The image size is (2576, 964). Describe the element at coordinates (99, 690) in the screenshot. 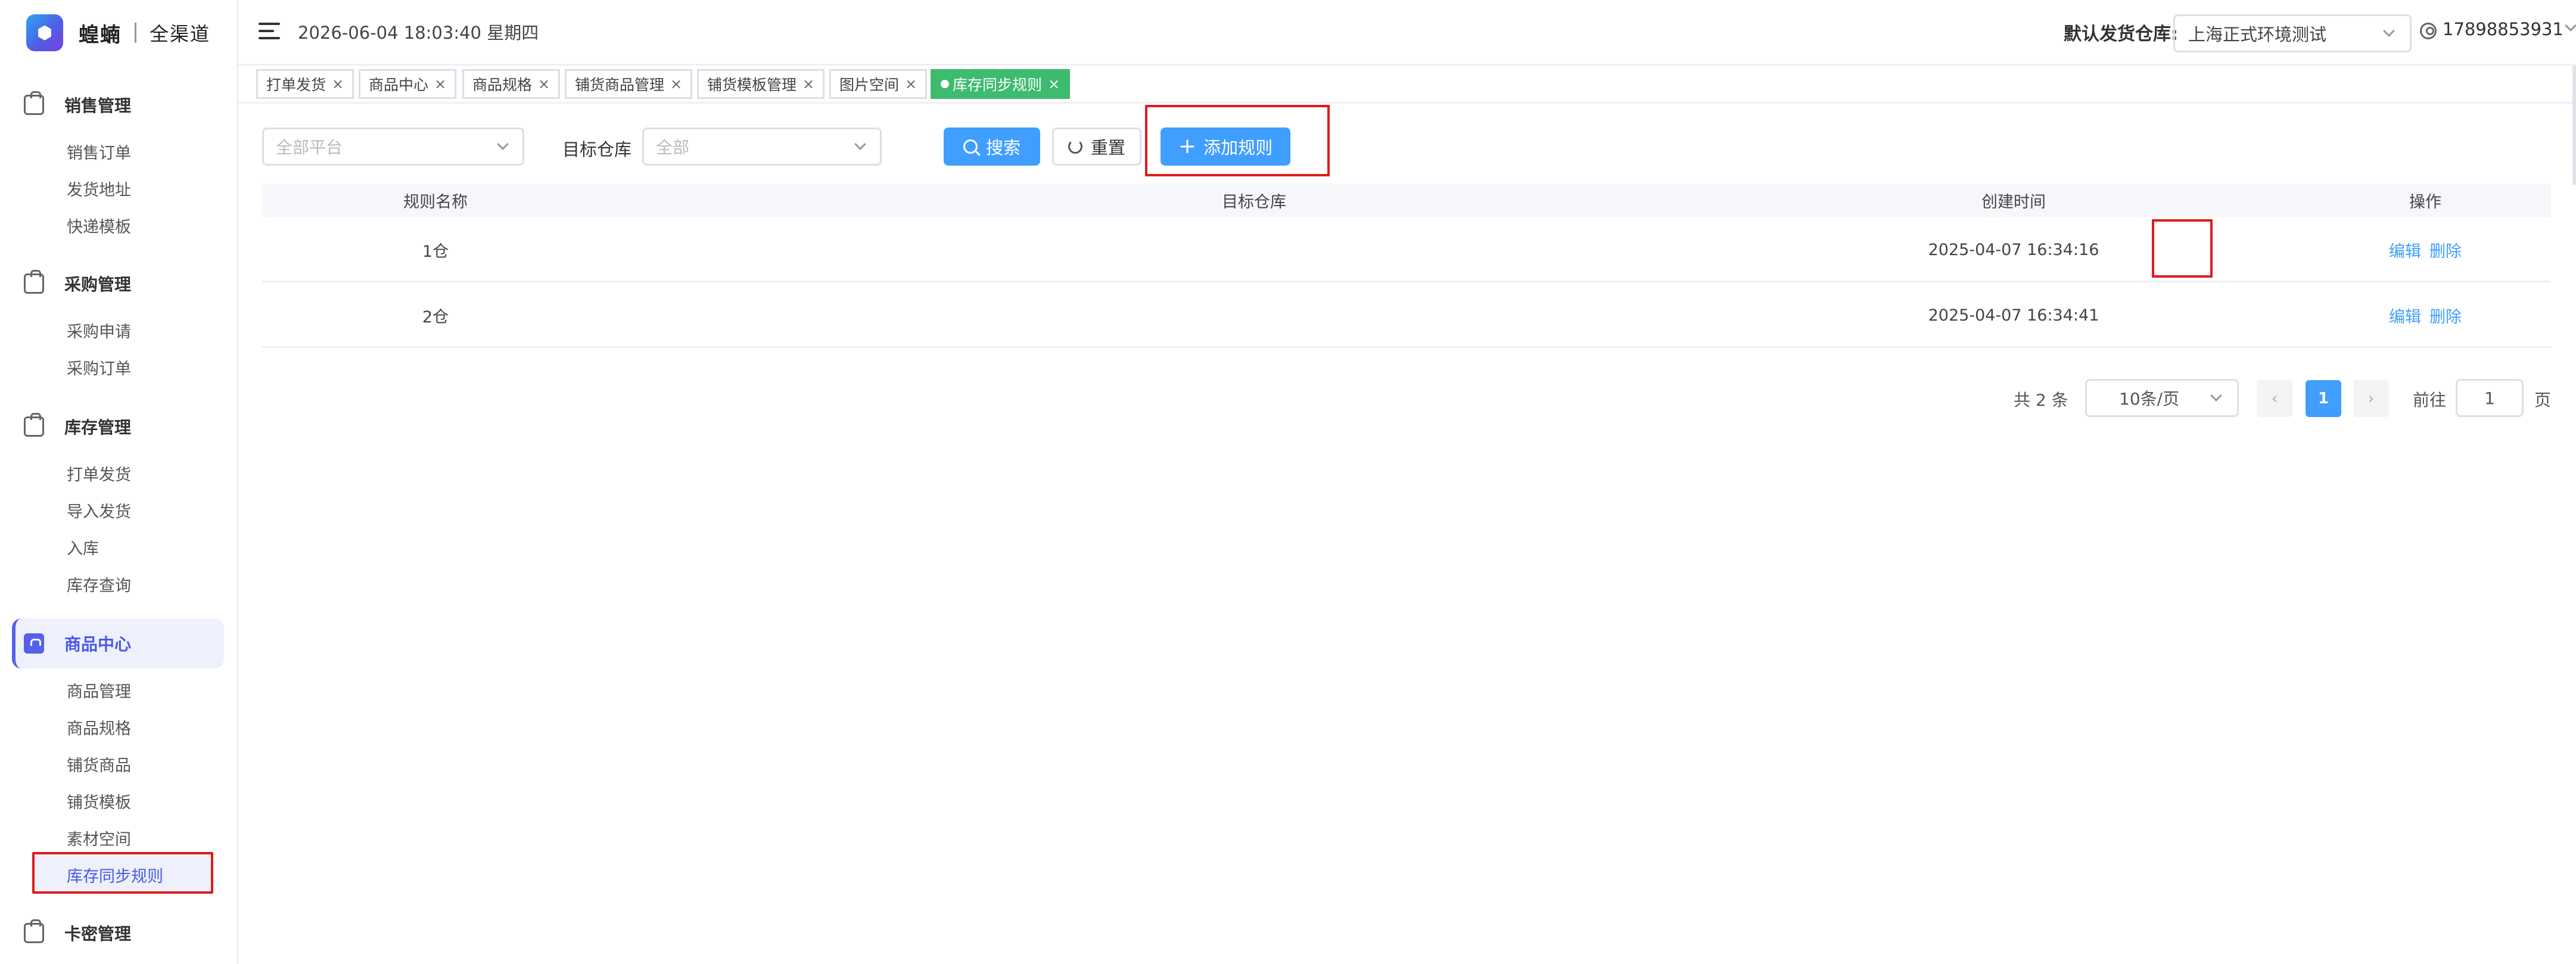

I see `sidebar-item-product-management: 商品管理` at that location.